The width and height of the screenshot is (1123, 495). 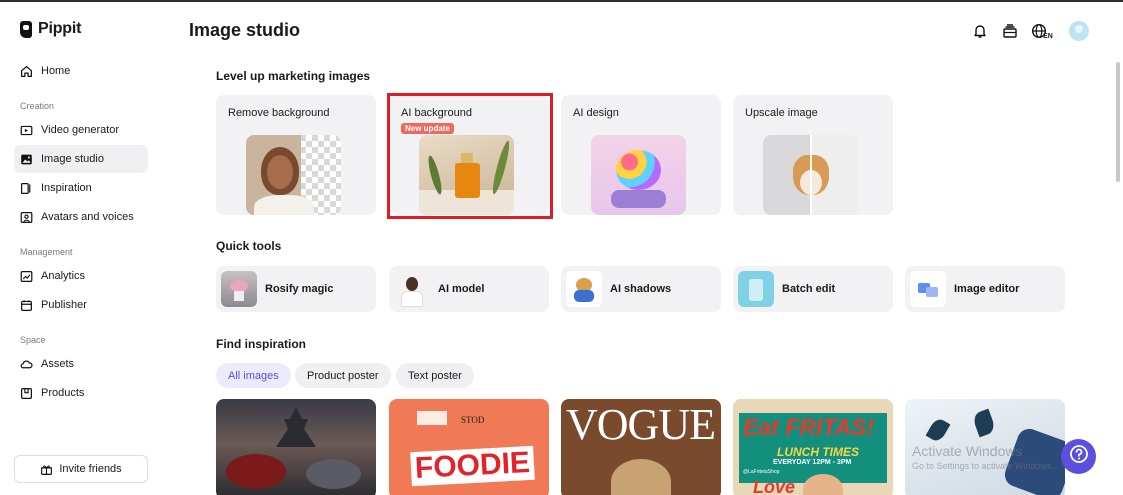 What do you see at coordinates (46, 469) in the screenshot?
I see `gift-icon` at bounding box center [46, 469].